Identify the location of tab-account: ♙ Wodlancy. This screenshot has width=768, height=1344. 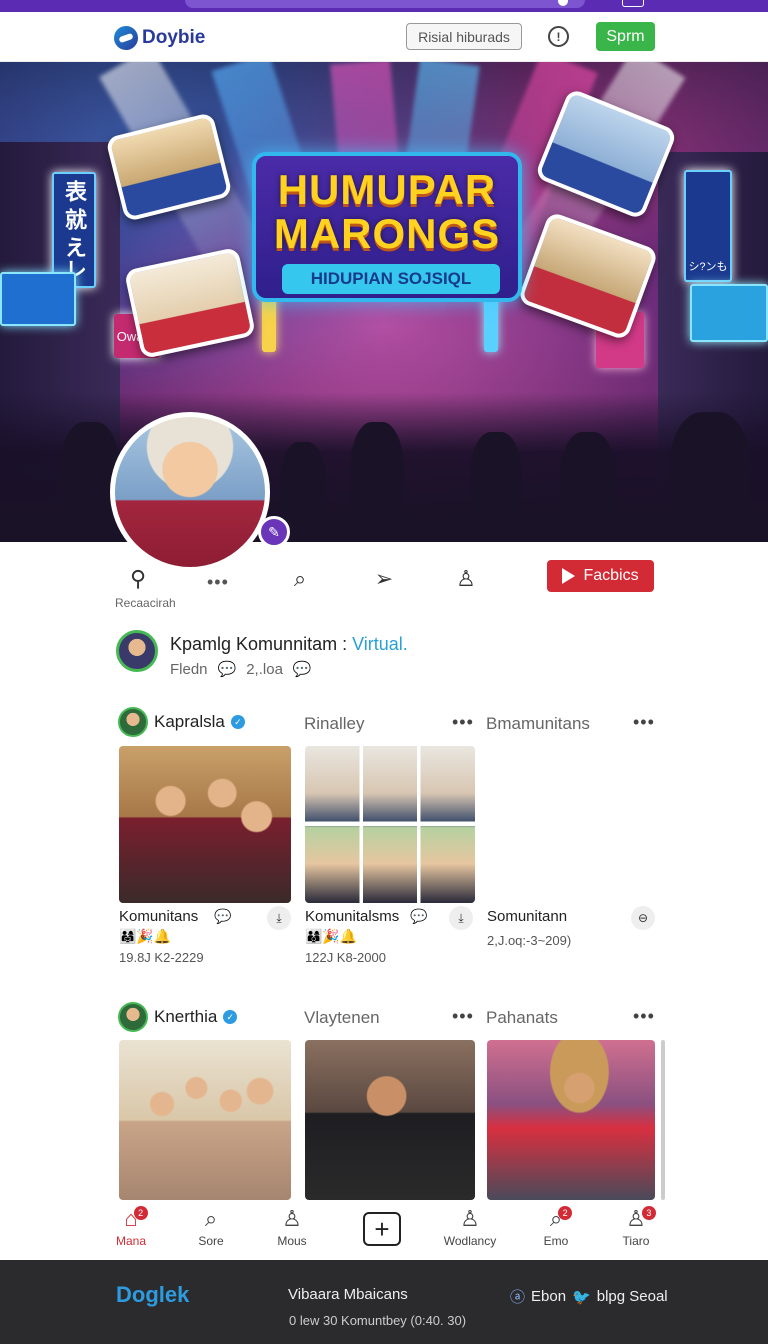
(470, 1232).